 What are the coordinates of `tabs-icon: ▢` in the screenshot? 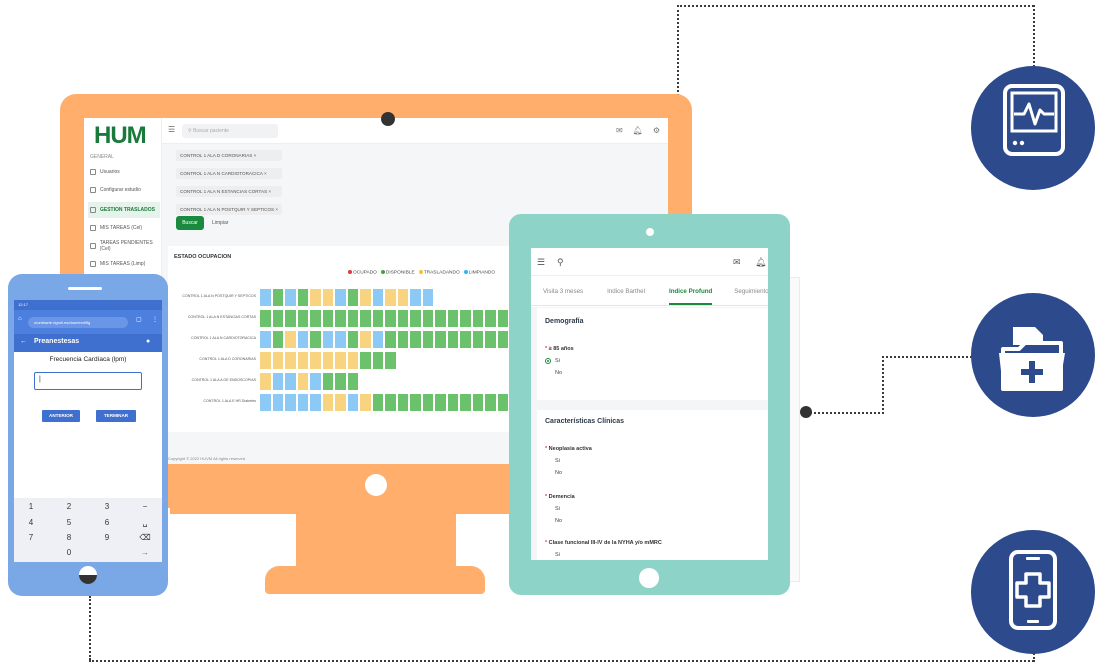 It's located at (139, 319).